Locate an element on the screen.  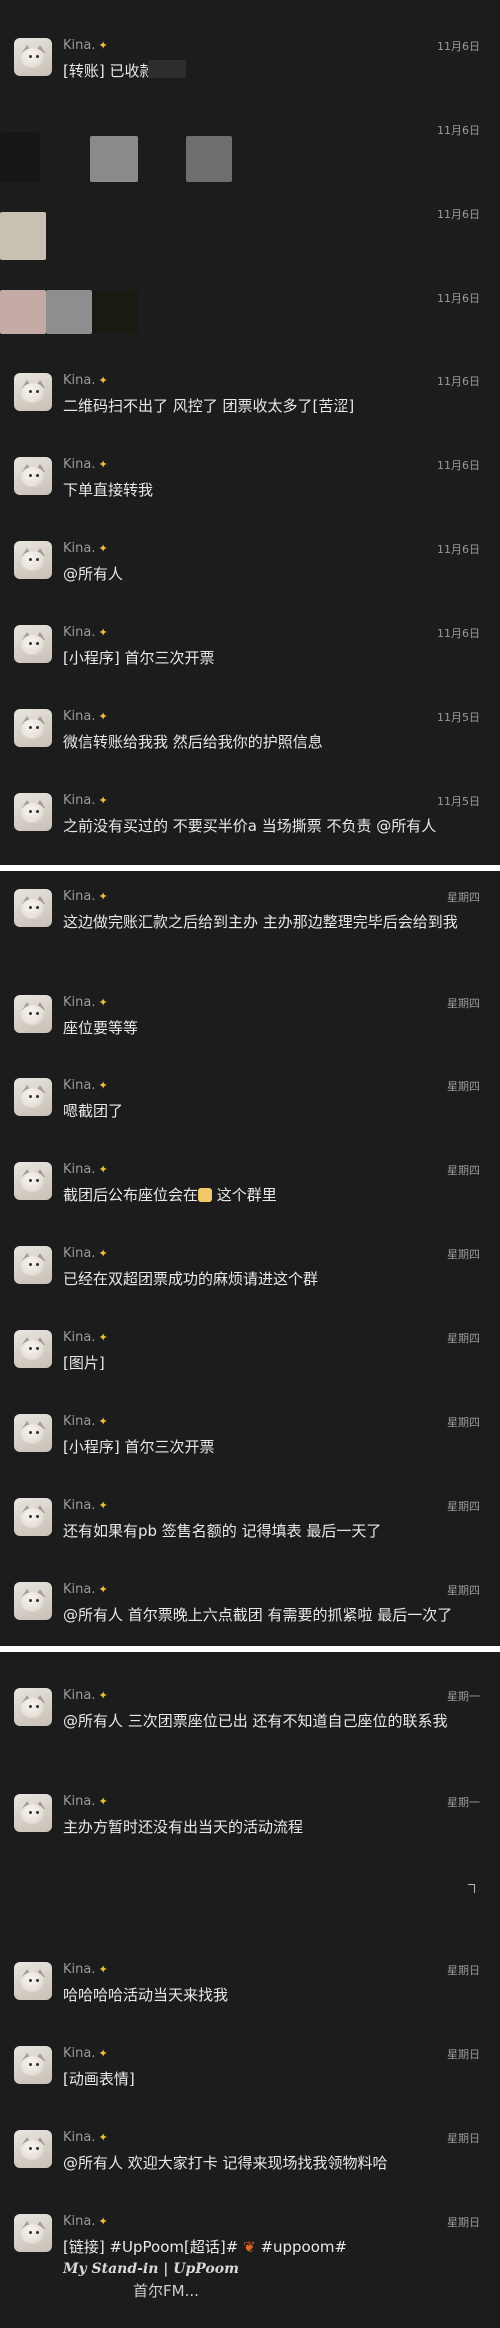
message-text: 这边做完账汇款之后给到主办 主办那边整理完毕后会给到我 is located at coordinates (268, 922).